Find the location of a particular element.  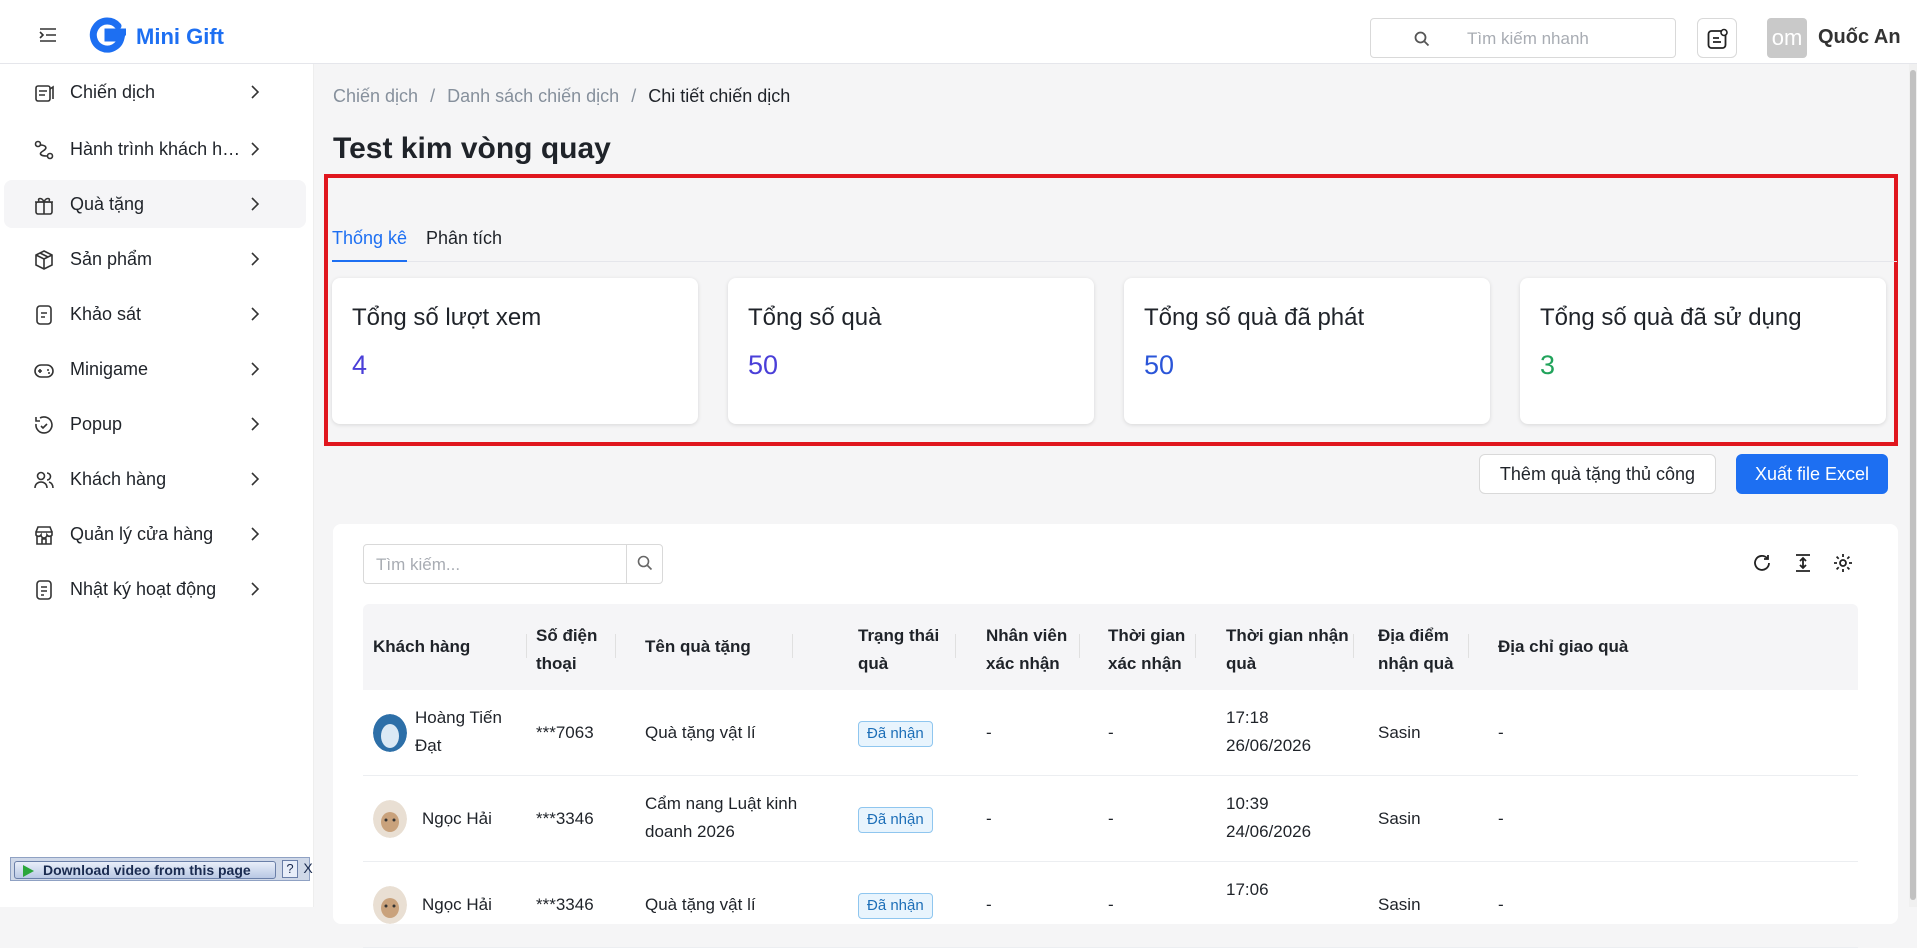

sidebar-item-gifts: Quà tặng is located at coordinates (155, 204).